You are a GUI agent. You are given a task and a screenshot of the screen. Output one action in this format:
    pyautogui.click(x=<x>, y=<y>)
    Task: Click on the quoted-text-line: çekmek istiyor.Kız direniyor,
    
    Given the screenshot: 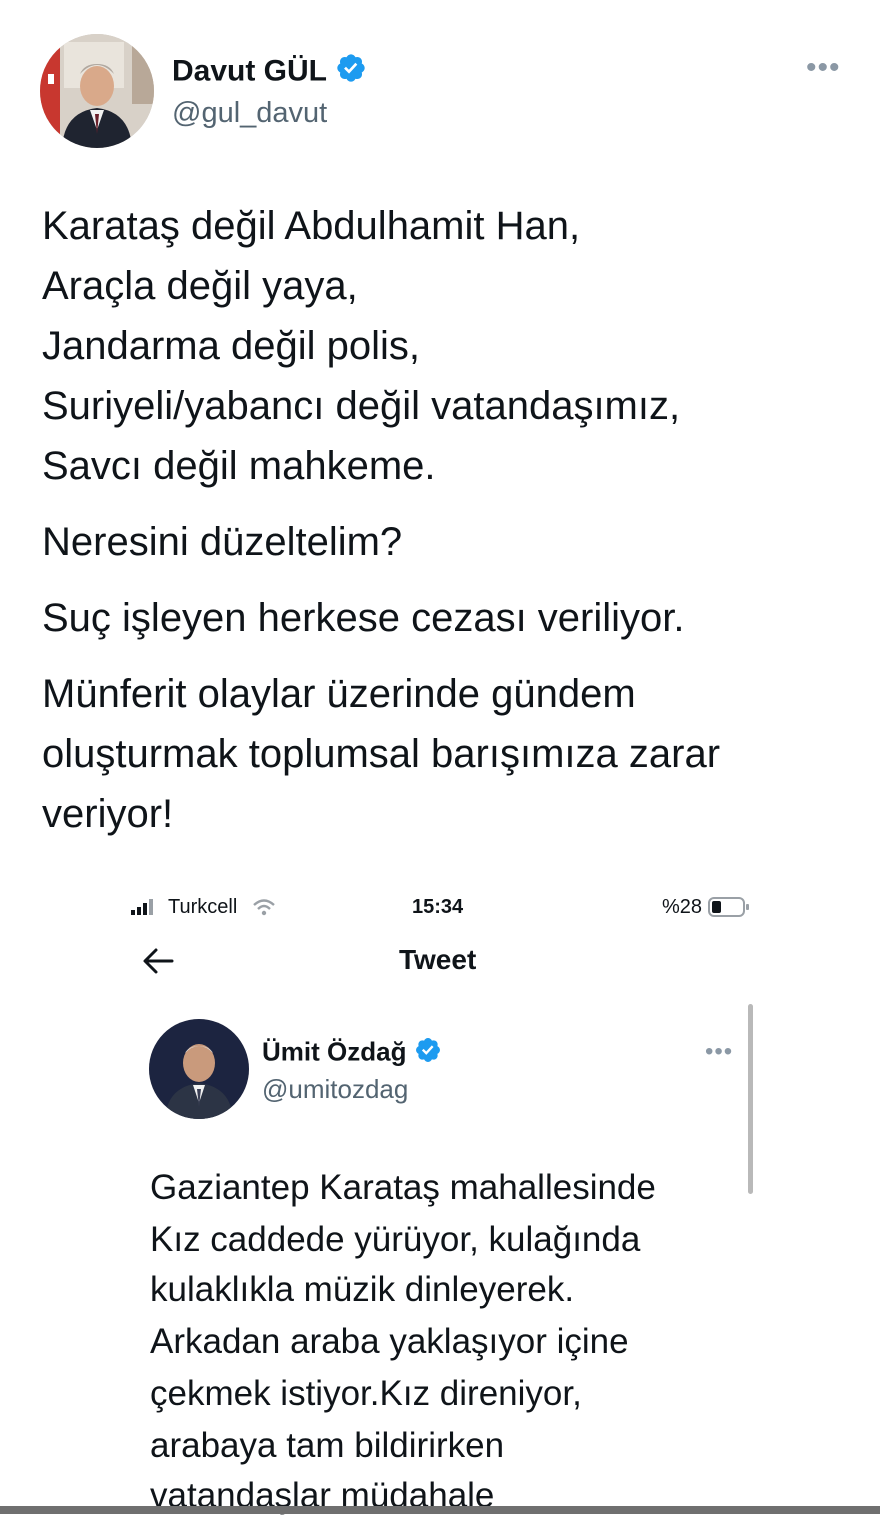 What is the action you would take?
    pyautogui.click(x=366, y=1393)
    